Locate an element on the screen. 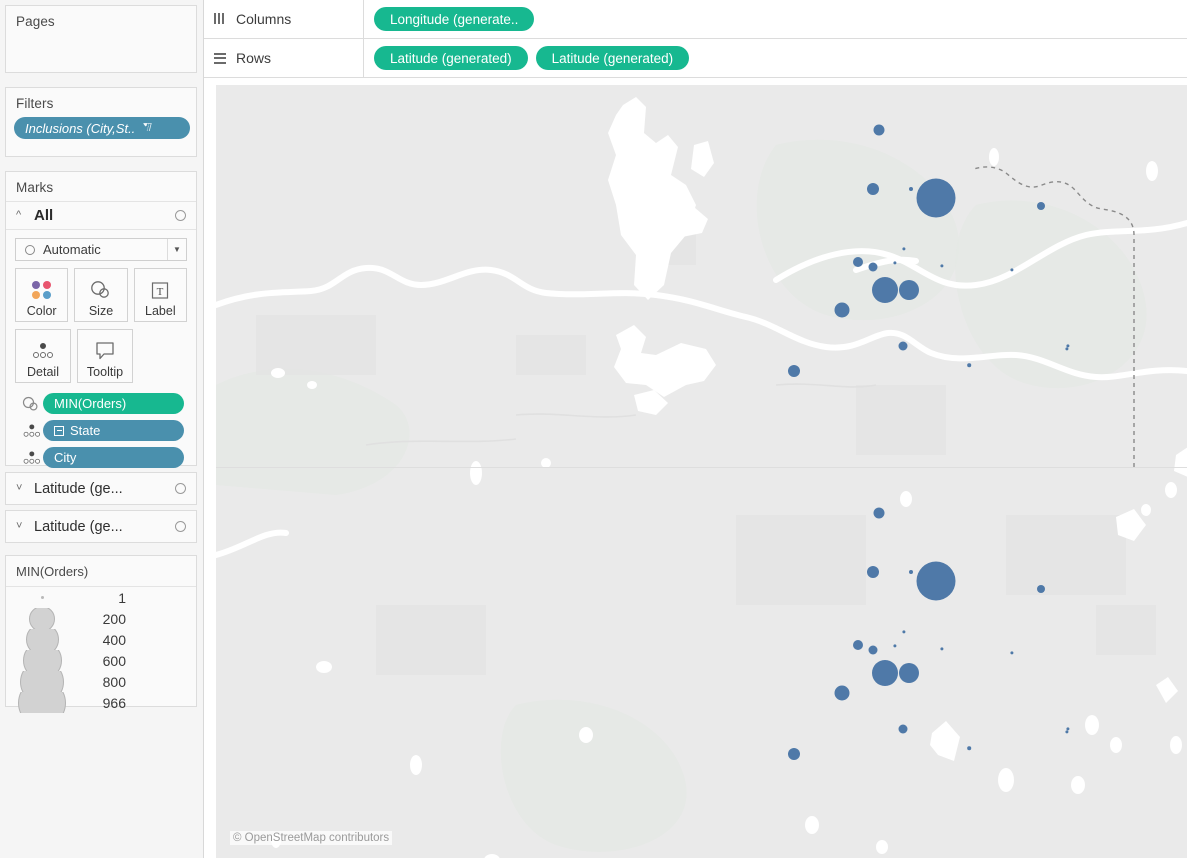 The height and width of the screenshot is (858, 1187). marks-all-indicator-icon is located at coordinates (180, 215).